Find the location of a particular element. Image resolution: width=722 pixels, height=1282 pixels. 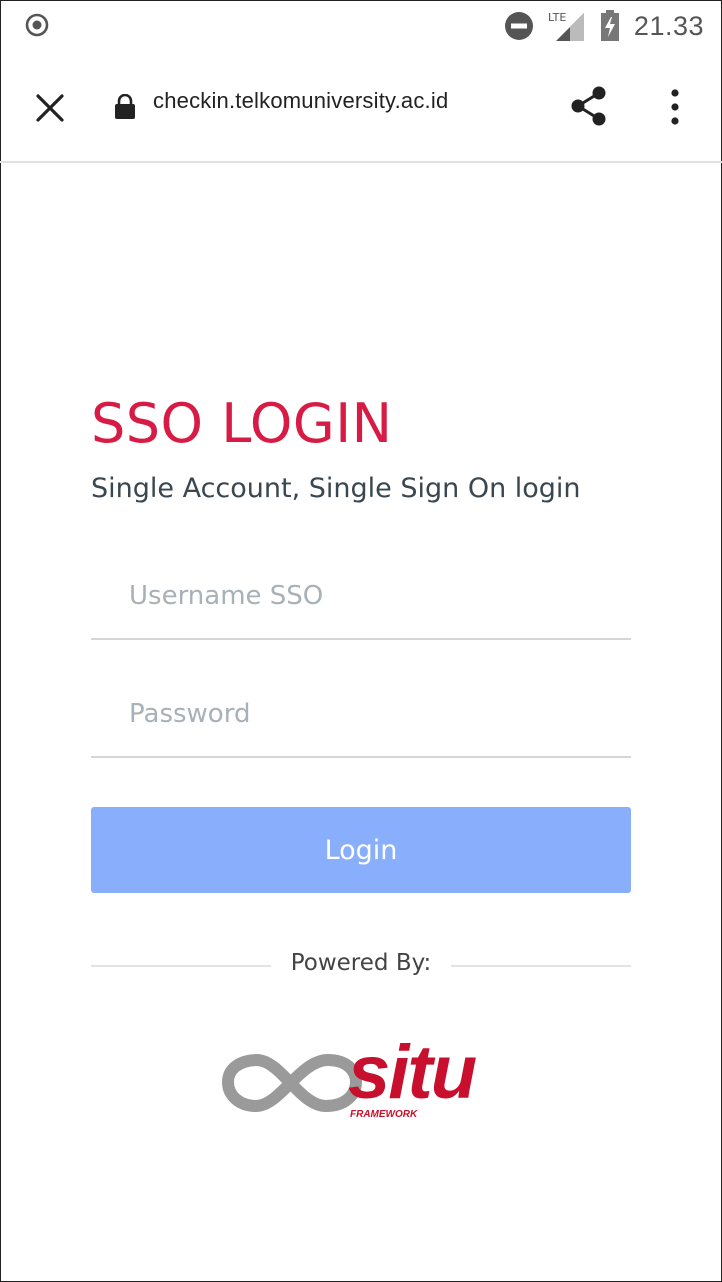

svg-text: LTE is located at coordinates (557, 17).